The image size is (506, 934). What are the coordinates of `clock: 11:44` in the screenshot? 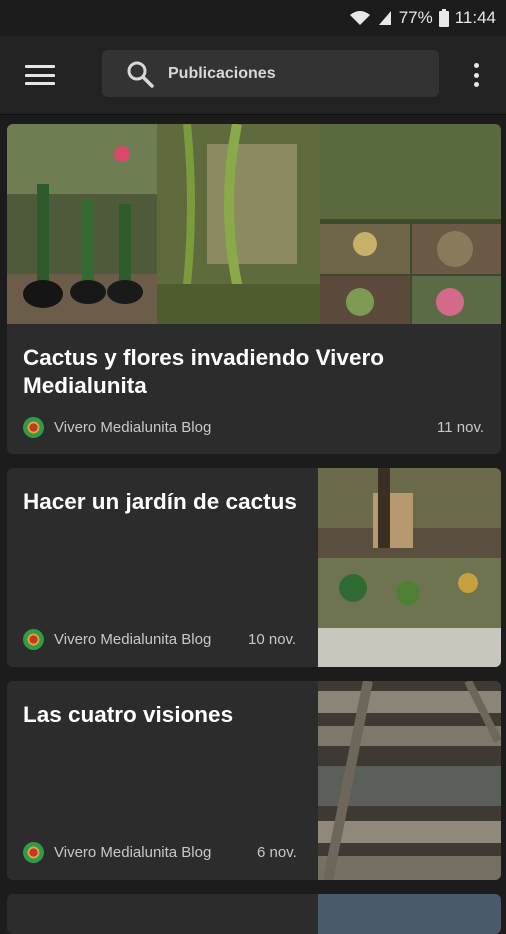 It's located at (475, 17).